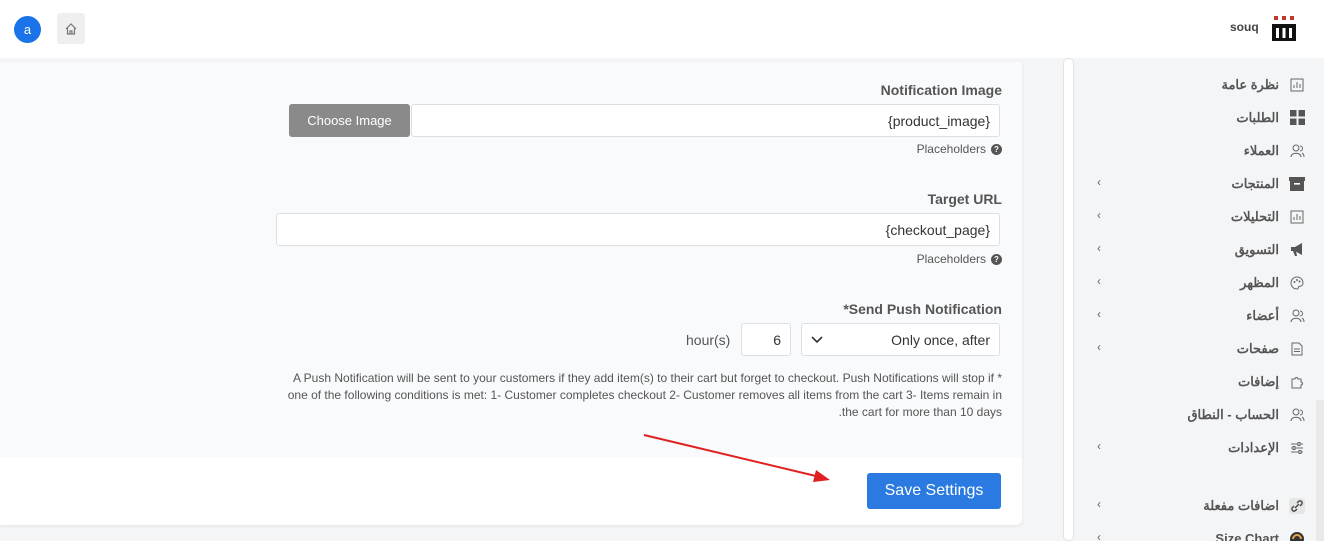 This screenshot has width=1324, height=541. What do you see at coordinates (1297, 184) in the screenshot?
I see `products-box-icon` at bounding box center [1297, 184].